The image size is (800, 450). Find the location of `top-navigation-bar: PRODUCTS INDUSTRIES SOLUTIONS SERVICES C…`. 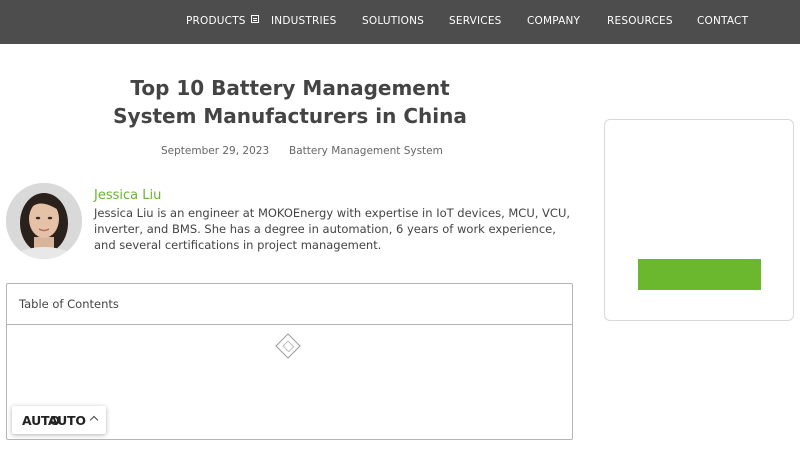

top-navigation-bar: PRODUCTS INDUSTRIES SOLUTIONS SERVICES C… is located at coordinates (400, 22).